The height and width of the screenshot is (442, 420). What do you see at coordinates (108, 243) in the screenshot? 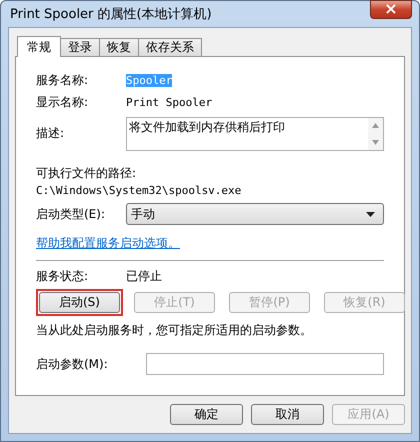
I see `help-link: 帮助我配置服务启动选项。` at bounding box center [108, 243].